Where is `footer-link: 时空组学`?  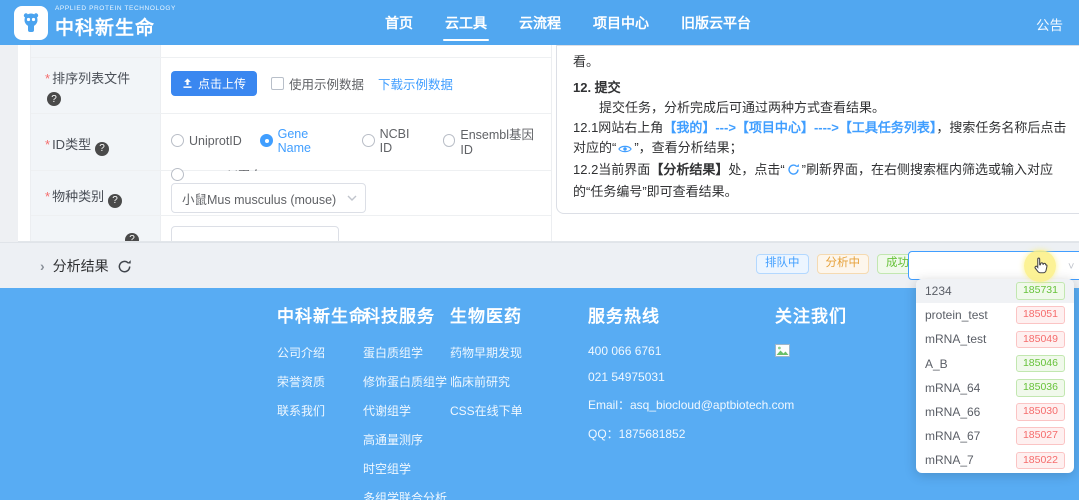
footer-link: 时空组学 is located at coordinates (405, 468).